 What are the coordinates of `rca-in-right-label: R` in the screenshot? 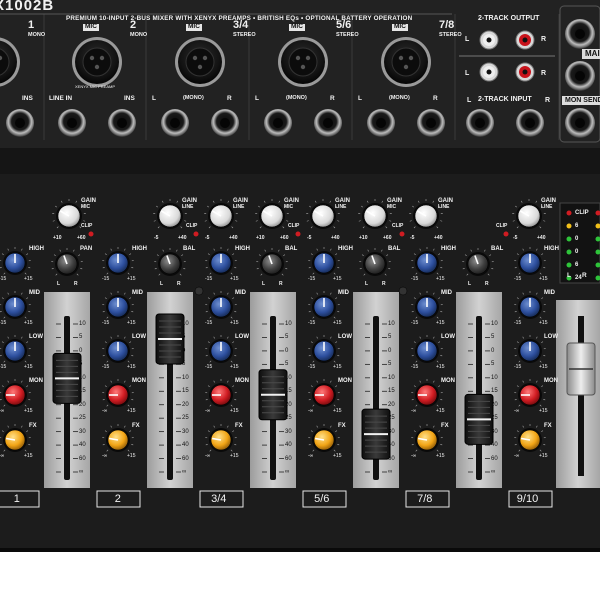 It's located at (544, 73).